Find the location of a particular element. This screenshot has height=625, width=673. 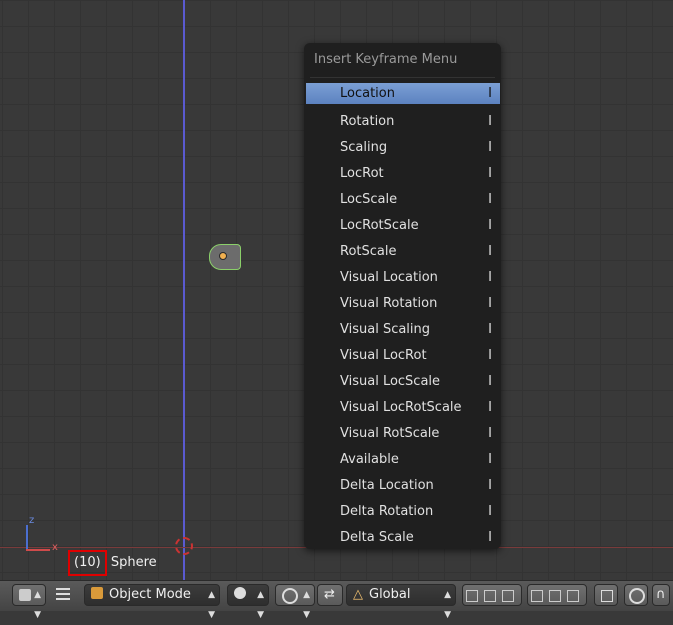

menu-item-location: Location I is located at coordinates (403, 93).